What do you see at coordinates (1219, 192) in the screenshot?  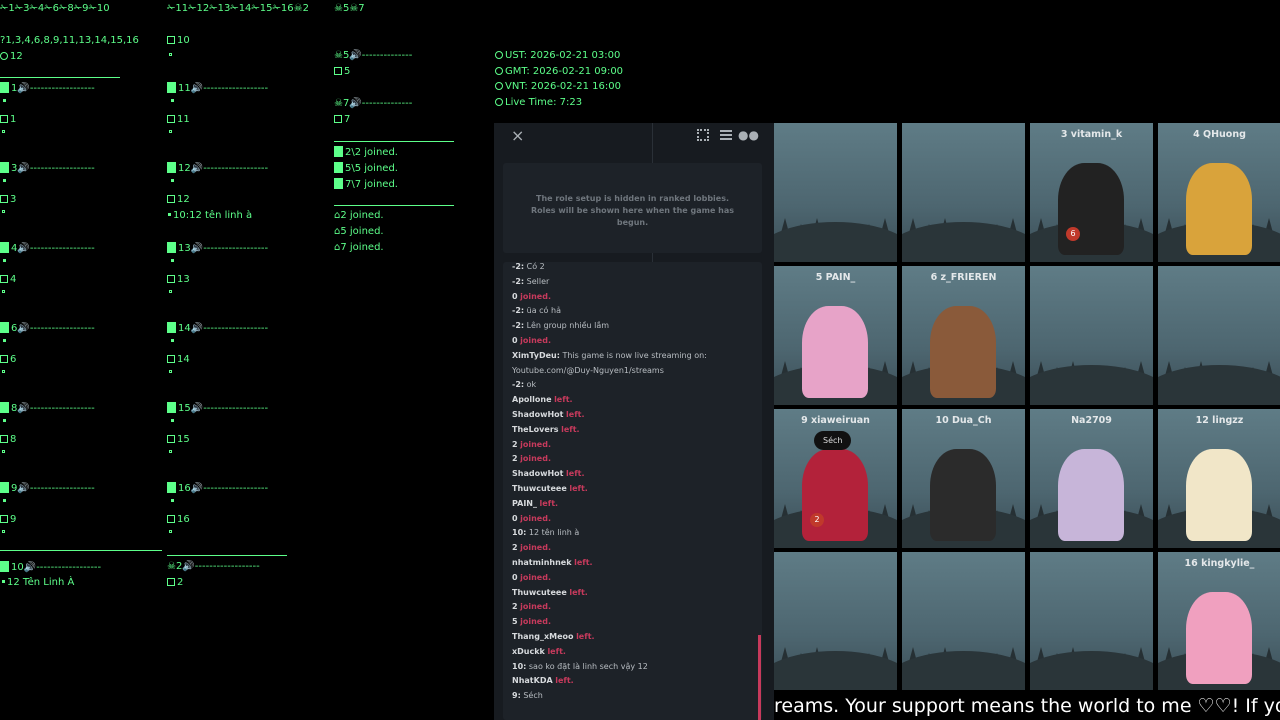 I see `player-tile: 4 QHuong` at bounding box center [1219, 192].